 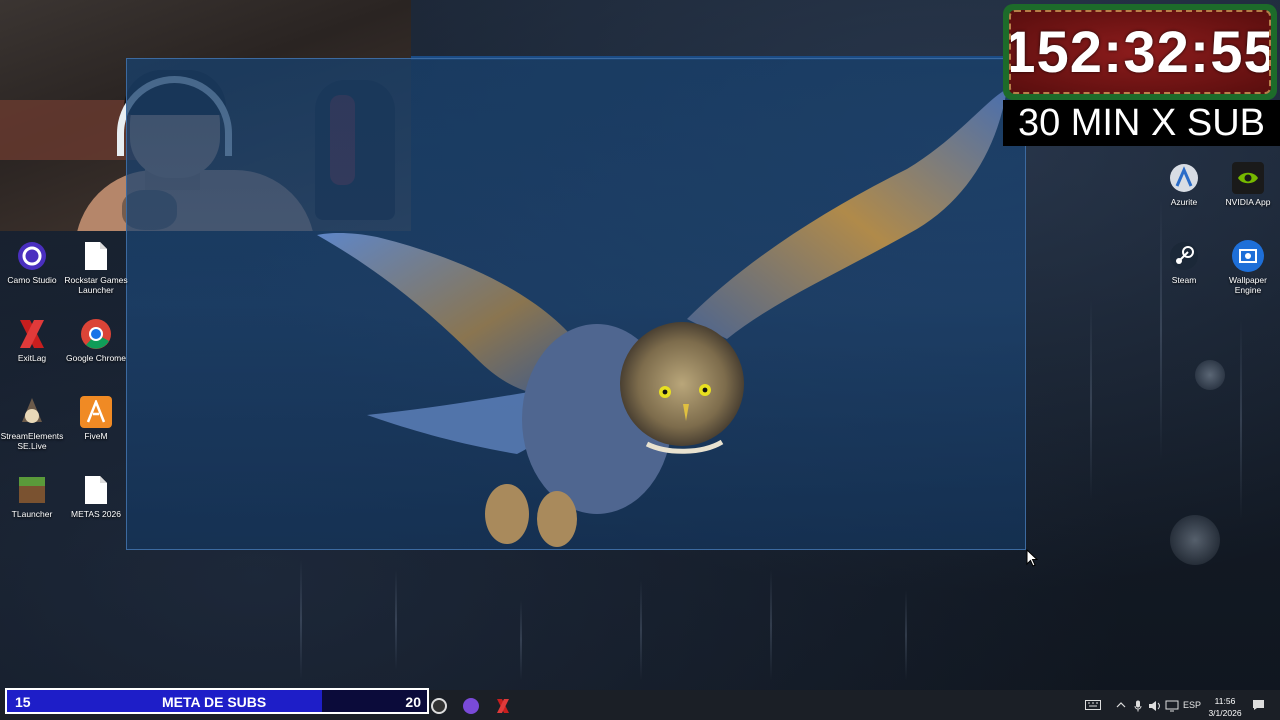 I want to click on exitlag-taskbar-icon, so click(x=503, y=706).